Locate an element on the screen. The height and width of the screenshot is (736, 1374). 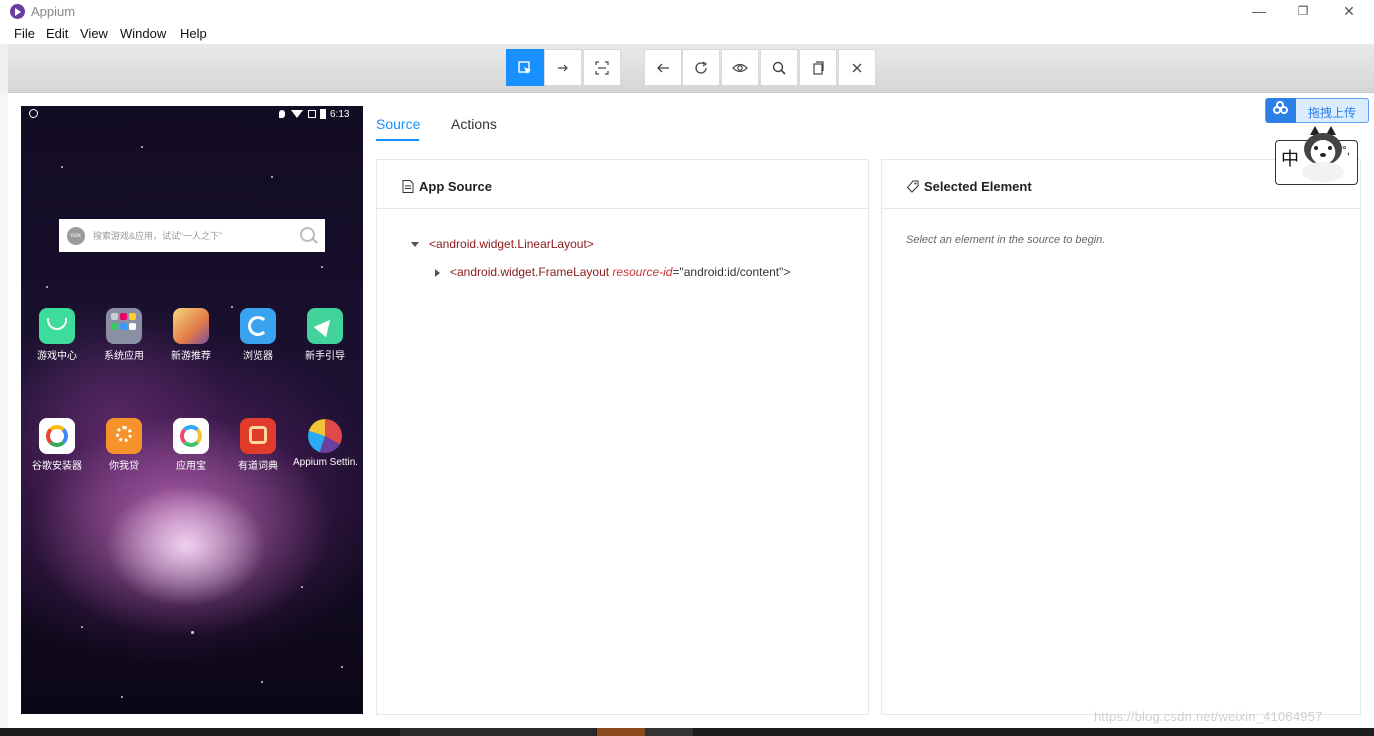
yingyongbao-icon is located at coordinates (191, 436).